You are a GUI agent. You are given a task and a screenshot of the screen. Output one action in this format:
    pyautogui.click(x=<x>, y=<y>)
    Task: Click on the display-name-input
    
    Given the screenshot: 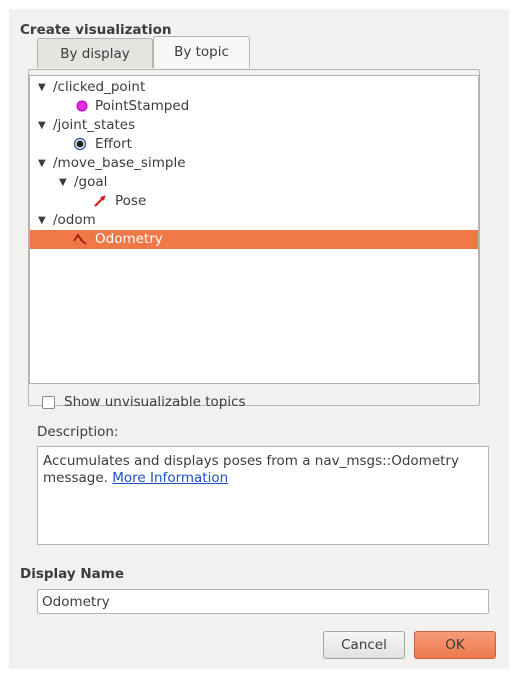 What is the action you would take?
    pyautogui.click(x=263, y=601)
    